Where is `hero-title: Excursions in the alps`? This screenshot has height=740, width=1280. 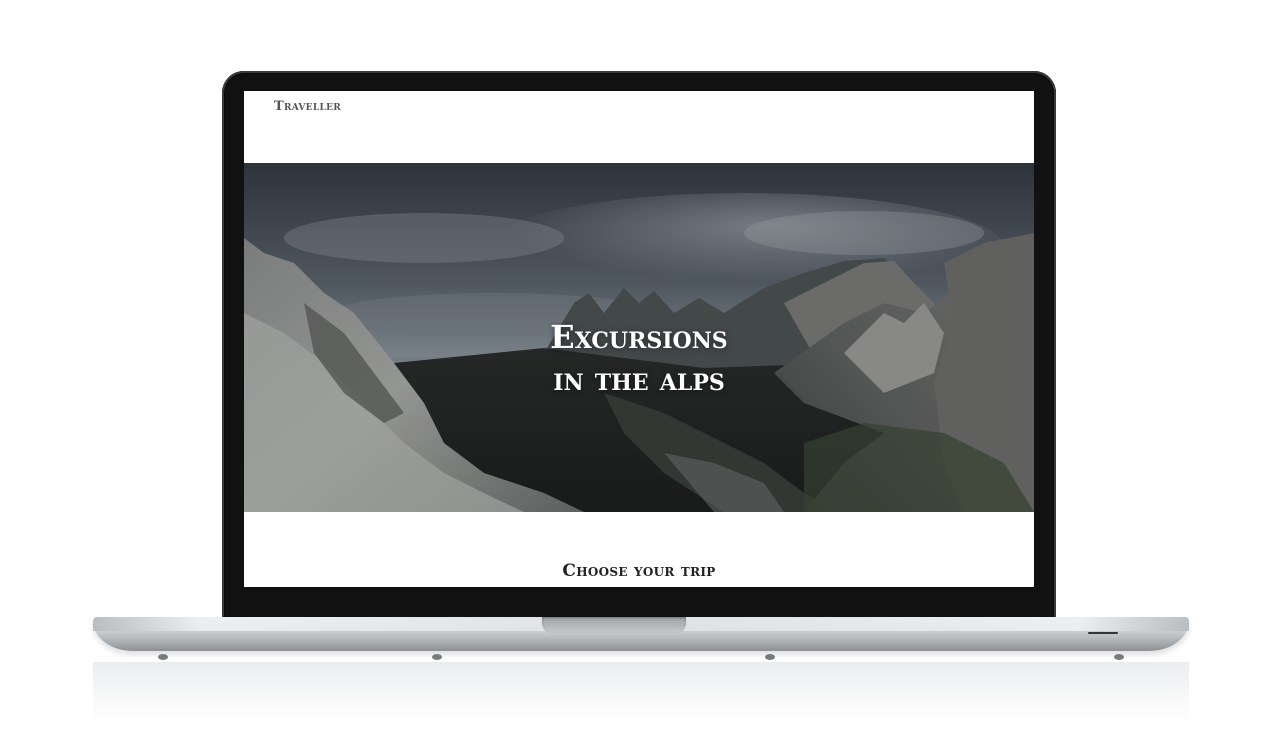
hero-title: Excursions in the alps is located at coordinates (639, 358).